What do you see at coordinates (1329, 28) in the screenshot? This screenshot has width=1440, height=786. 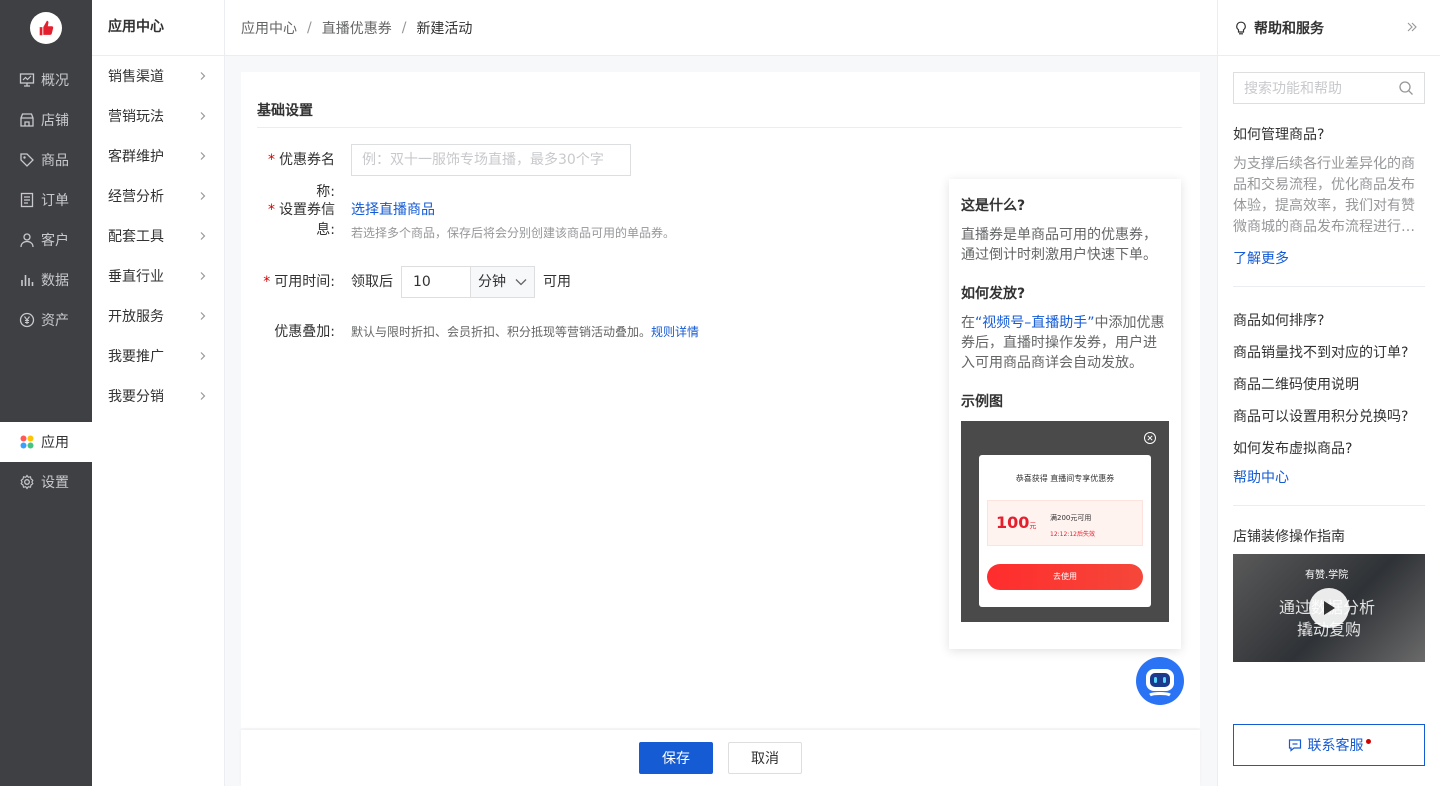 I see `help-panel-header: 帮助和服务` at bounding box center [1329, 28].